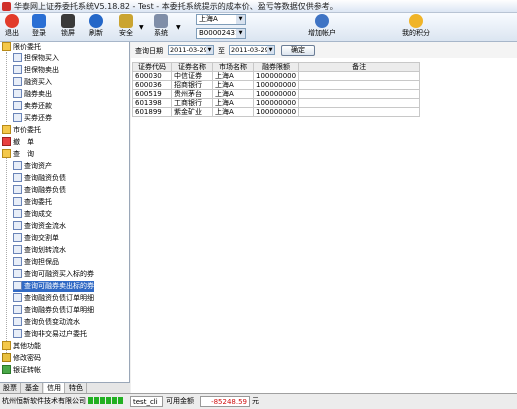  What do you see at coordinates (53, 310) in the screenshot?
I see `tree-query-short-contracts: 查询融券负债订单明细` at bounding box center [53, 310].